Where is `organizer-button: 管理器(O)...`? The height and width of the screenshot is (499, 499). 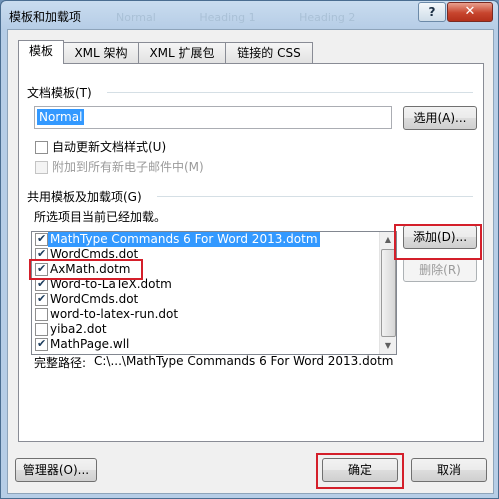 organizer-button: 管理器(O)... is located at coordinates (56, 470).